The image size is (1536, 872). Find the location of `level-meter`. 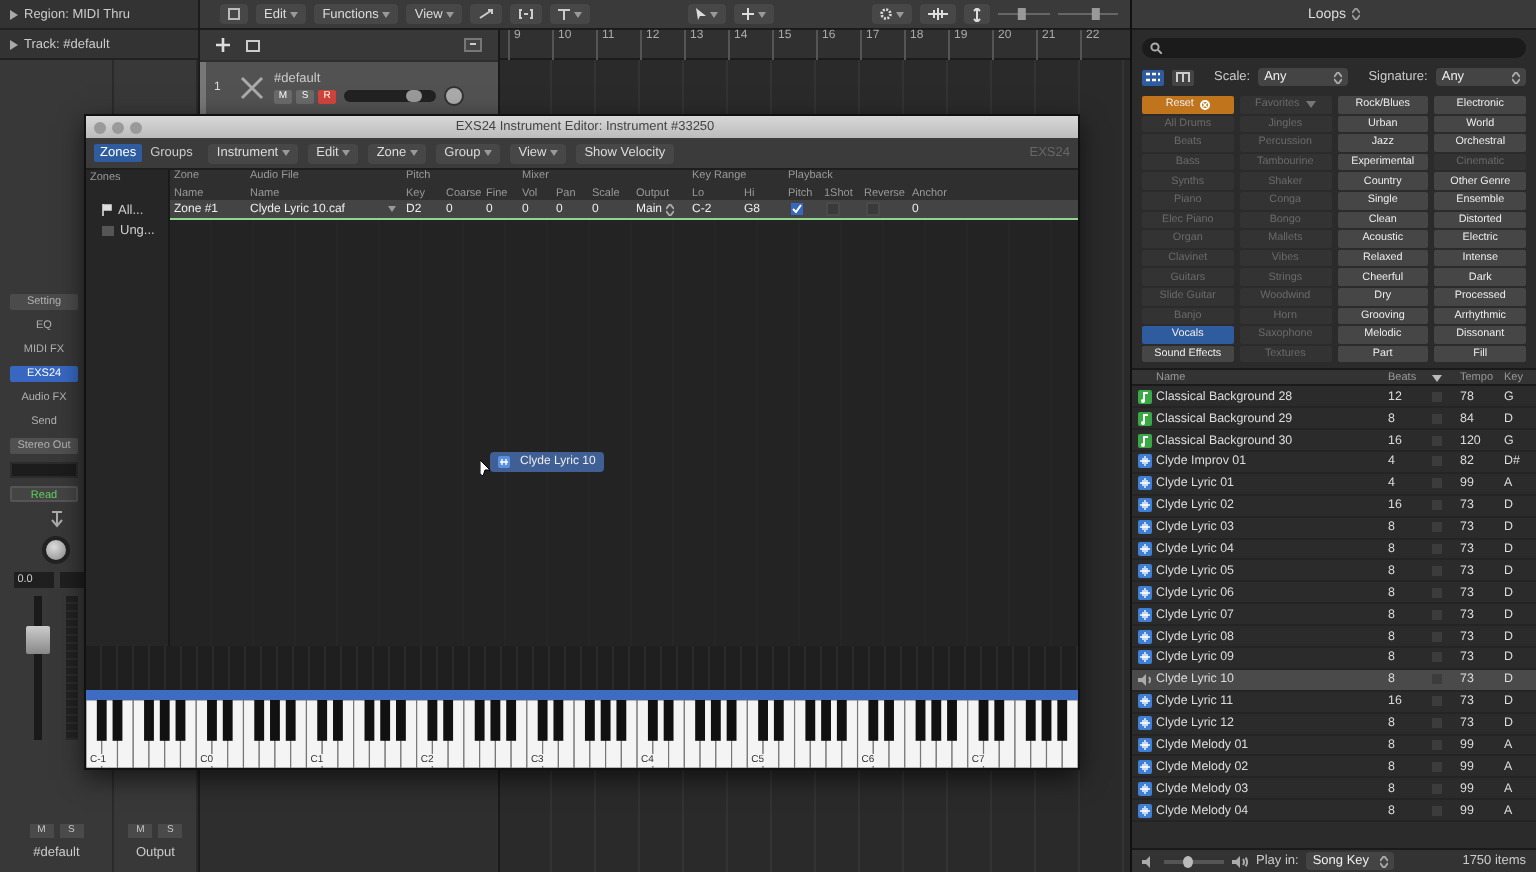

level-meter is located at coordinates (72, 668).